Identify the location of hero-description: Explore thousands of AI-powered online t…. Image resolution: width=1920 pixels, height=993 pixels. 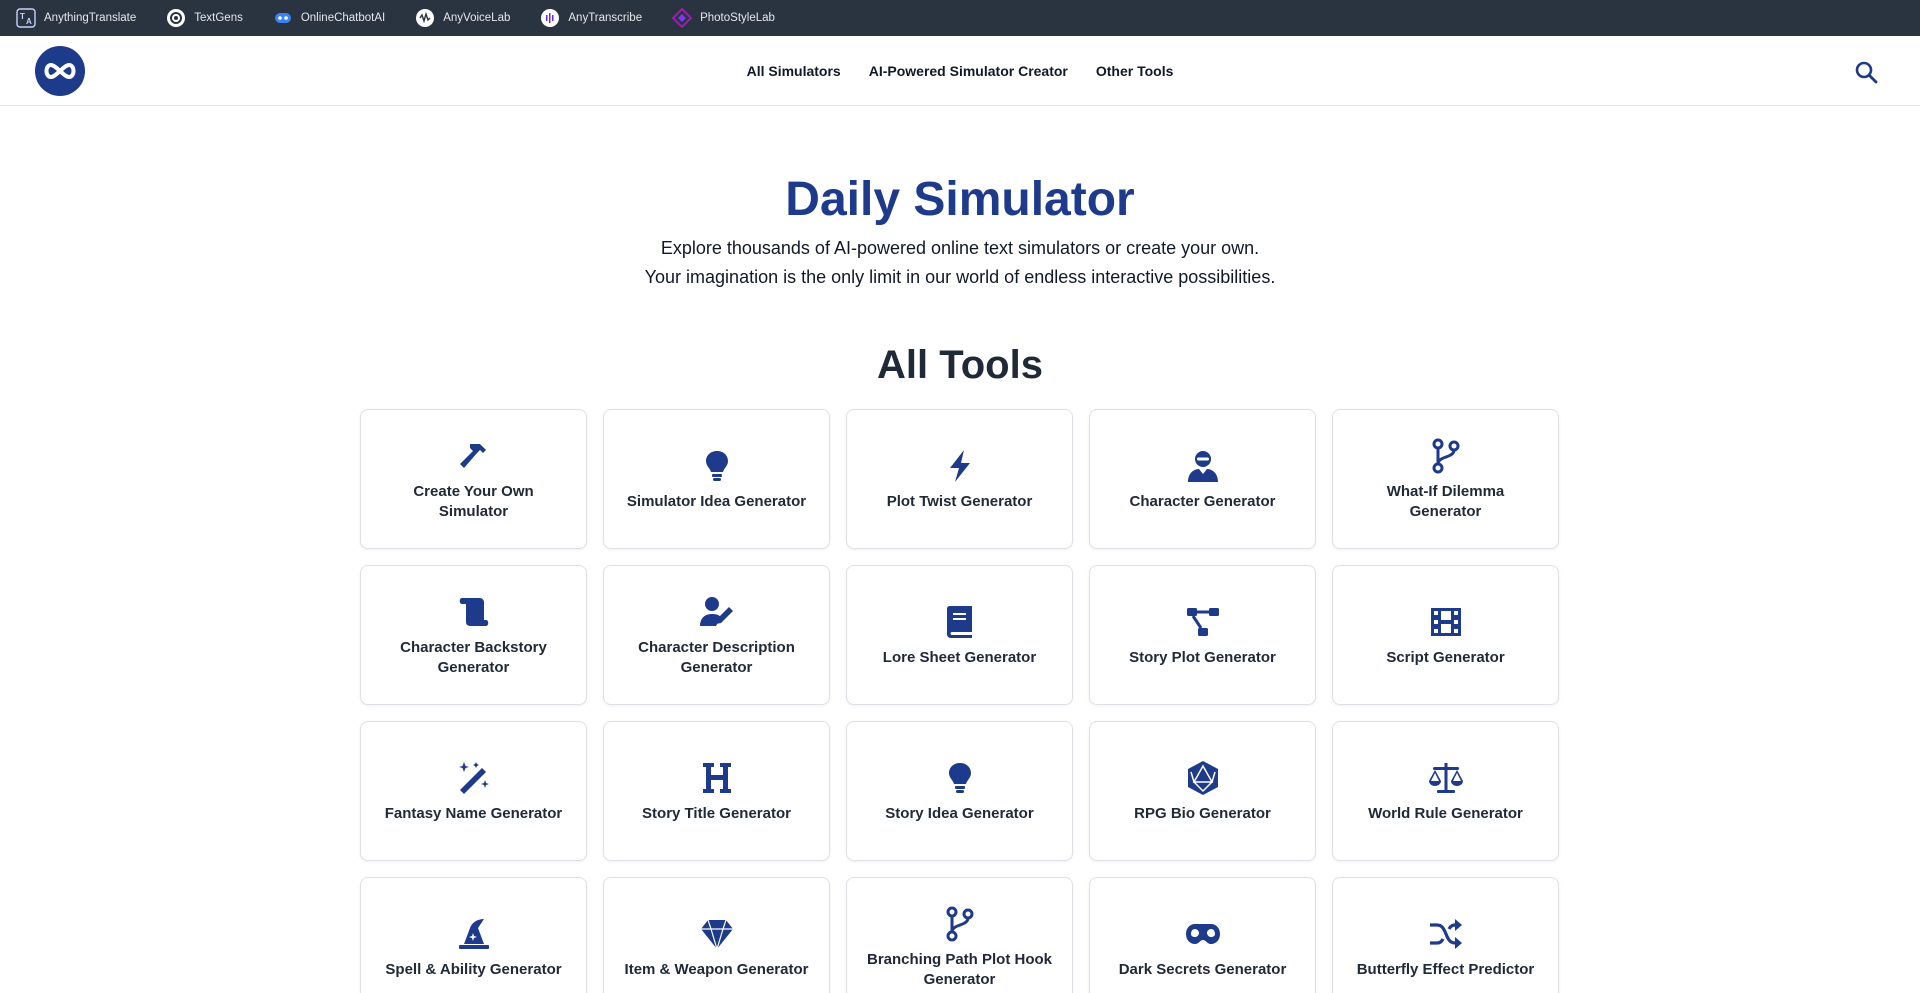
(960, 248).